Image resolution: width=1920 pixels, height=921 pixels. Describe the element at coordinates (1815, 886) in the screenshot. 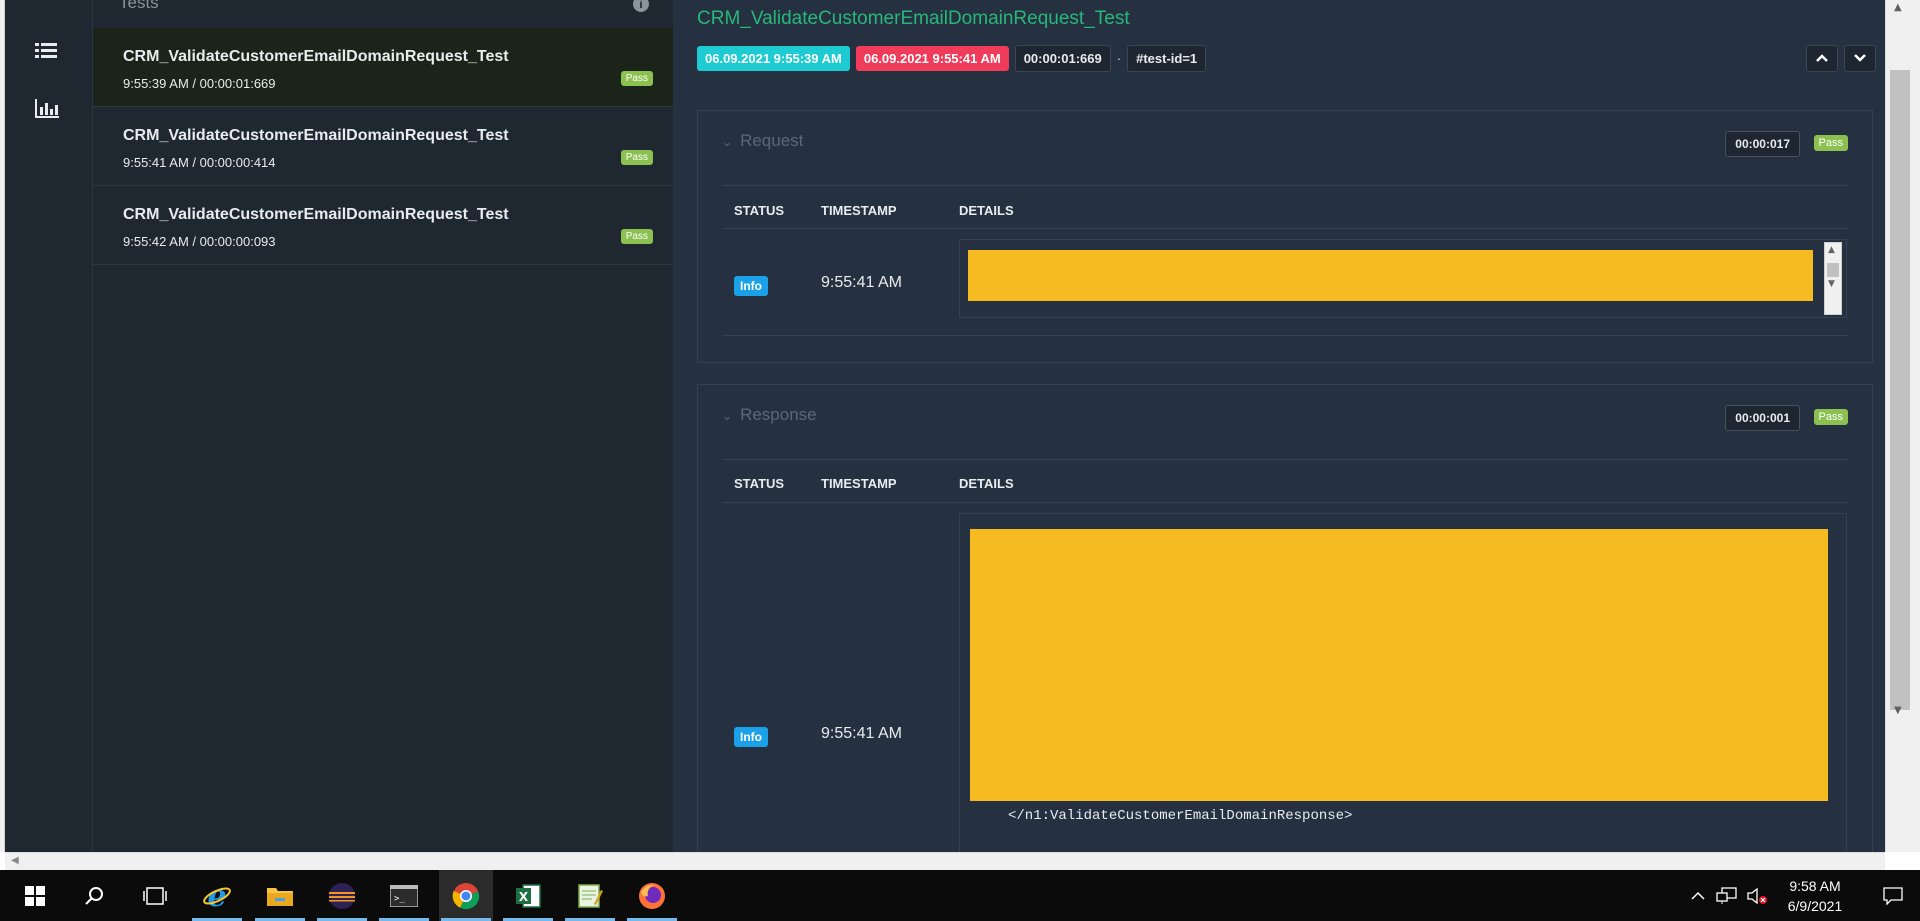

I see `clock-time: 9:58 AM` at that location.